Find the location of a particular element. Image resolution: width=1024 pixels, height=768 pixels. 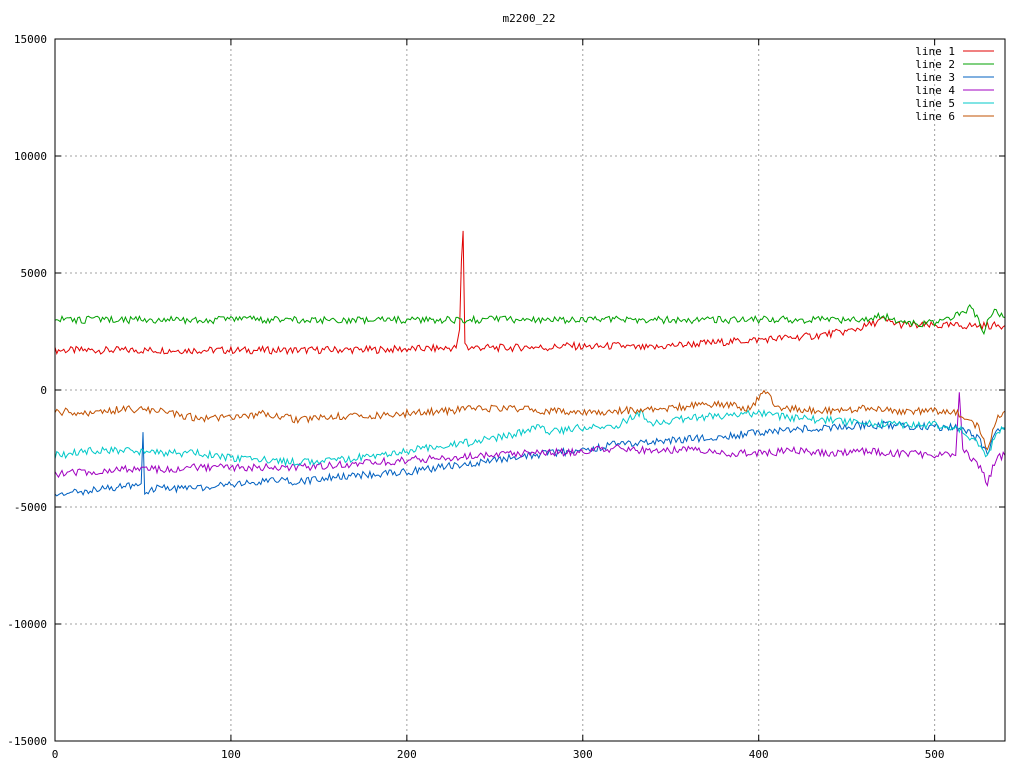

y-tick-label: -10000 is located at coordinates (27, 624).